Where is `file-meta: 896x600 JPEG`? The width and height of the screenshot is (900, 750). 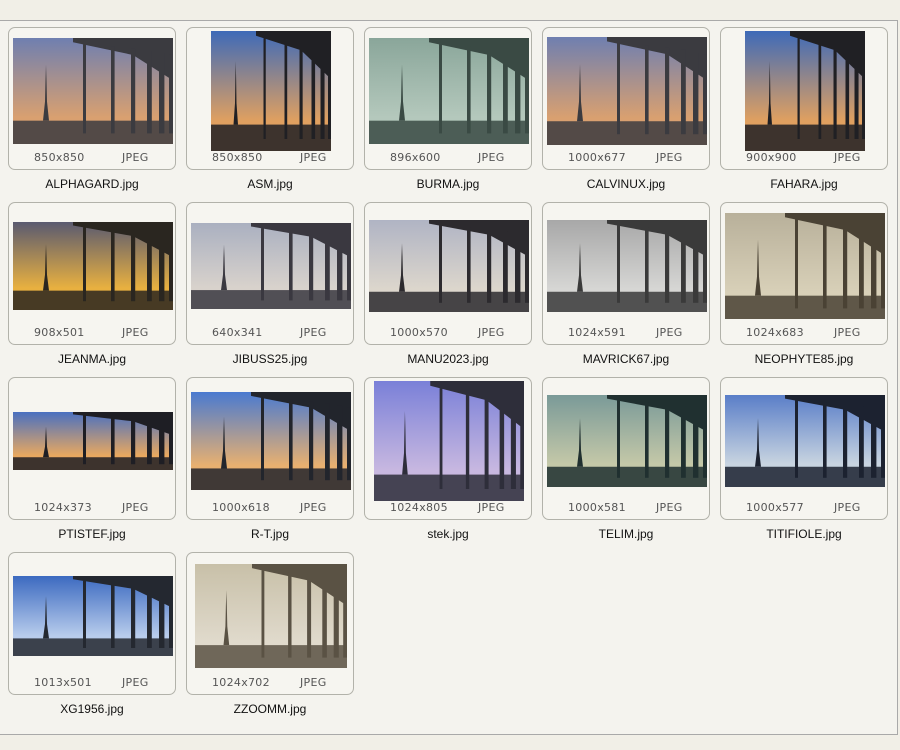 file-meta: 896x600 JPEG is located at coordinates (448, 158).